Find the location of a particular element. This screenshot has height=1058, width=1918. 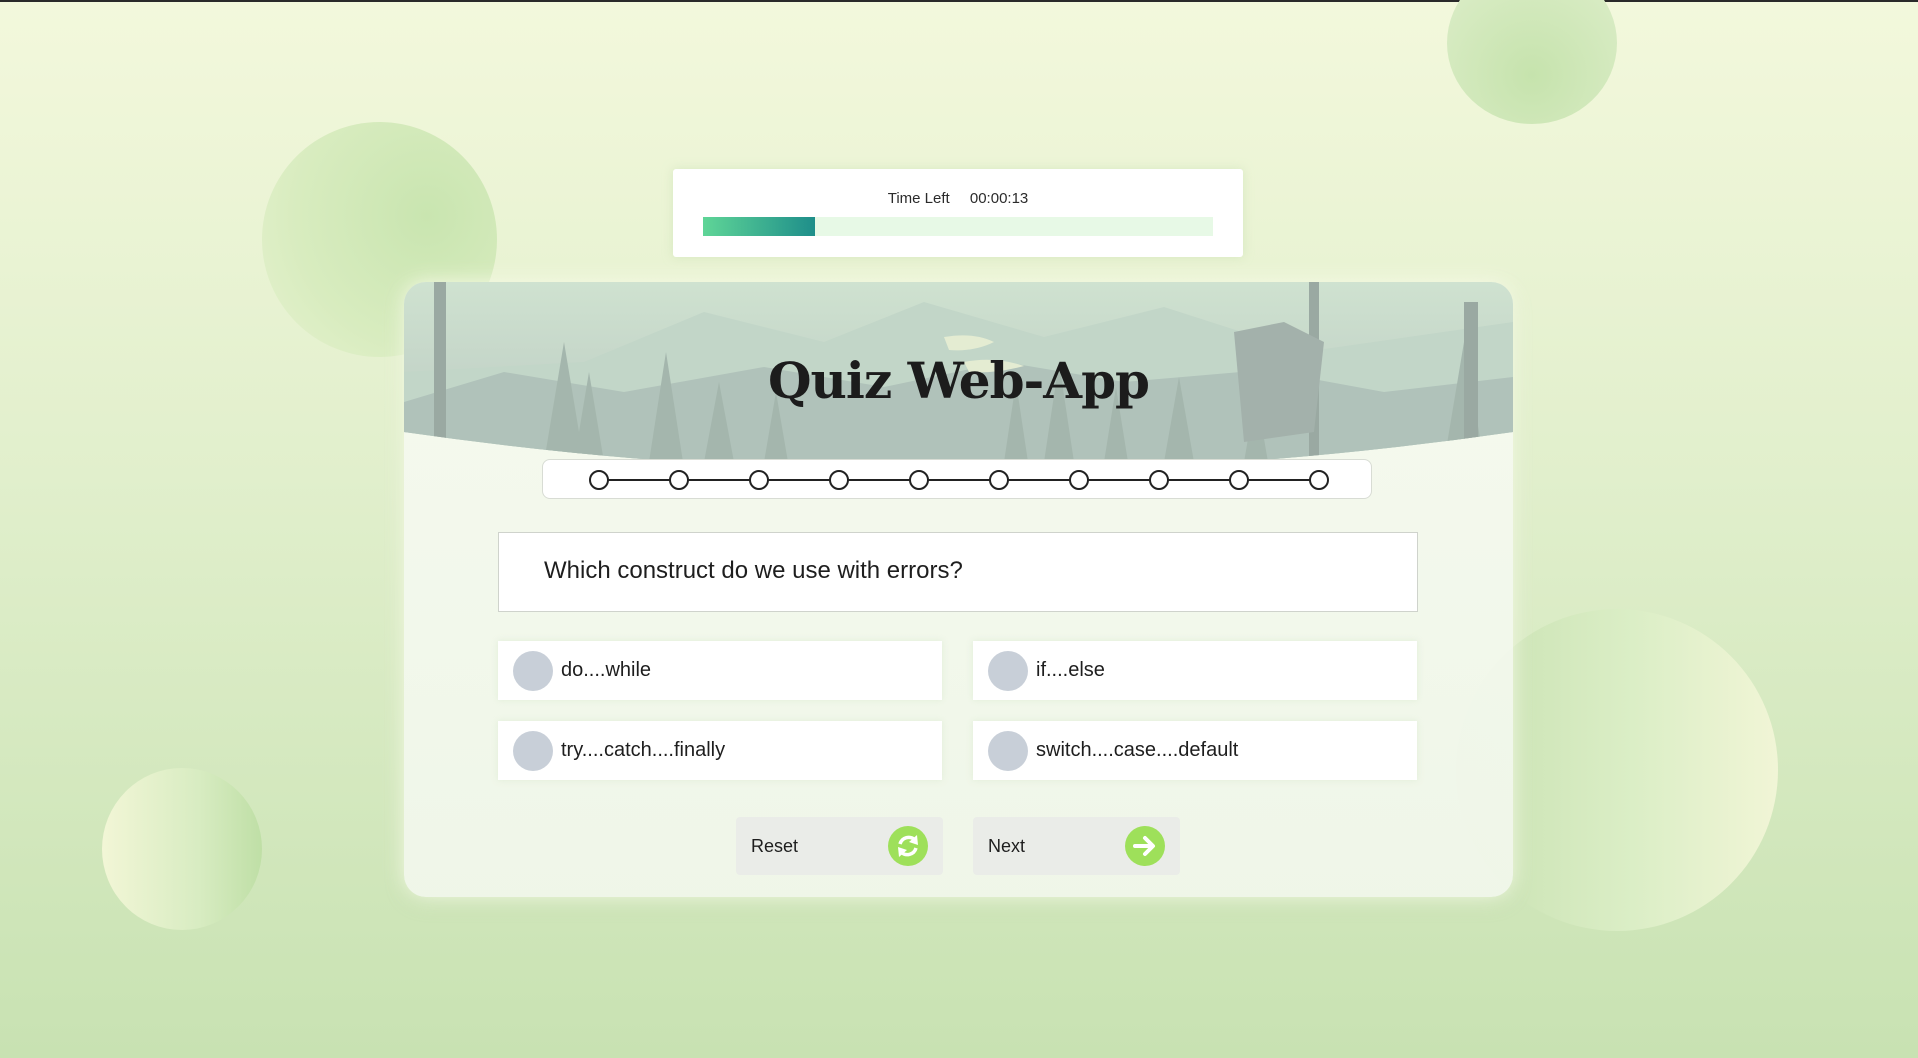

question-box: Which construct do we use with errors? is located at coordinates (958, 572).